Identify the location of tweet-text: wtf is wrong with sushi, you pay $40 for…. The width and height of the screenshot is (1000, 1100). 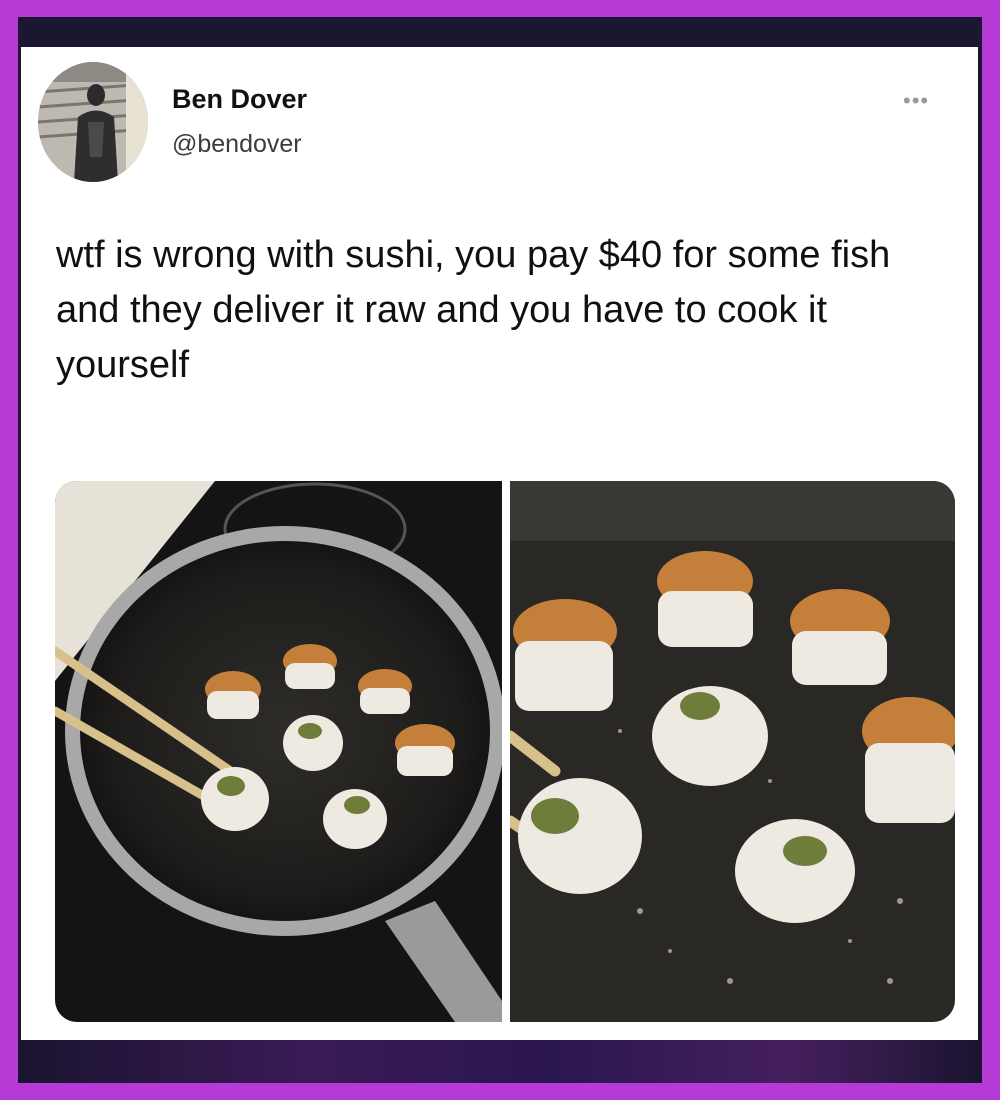
(473, 310).